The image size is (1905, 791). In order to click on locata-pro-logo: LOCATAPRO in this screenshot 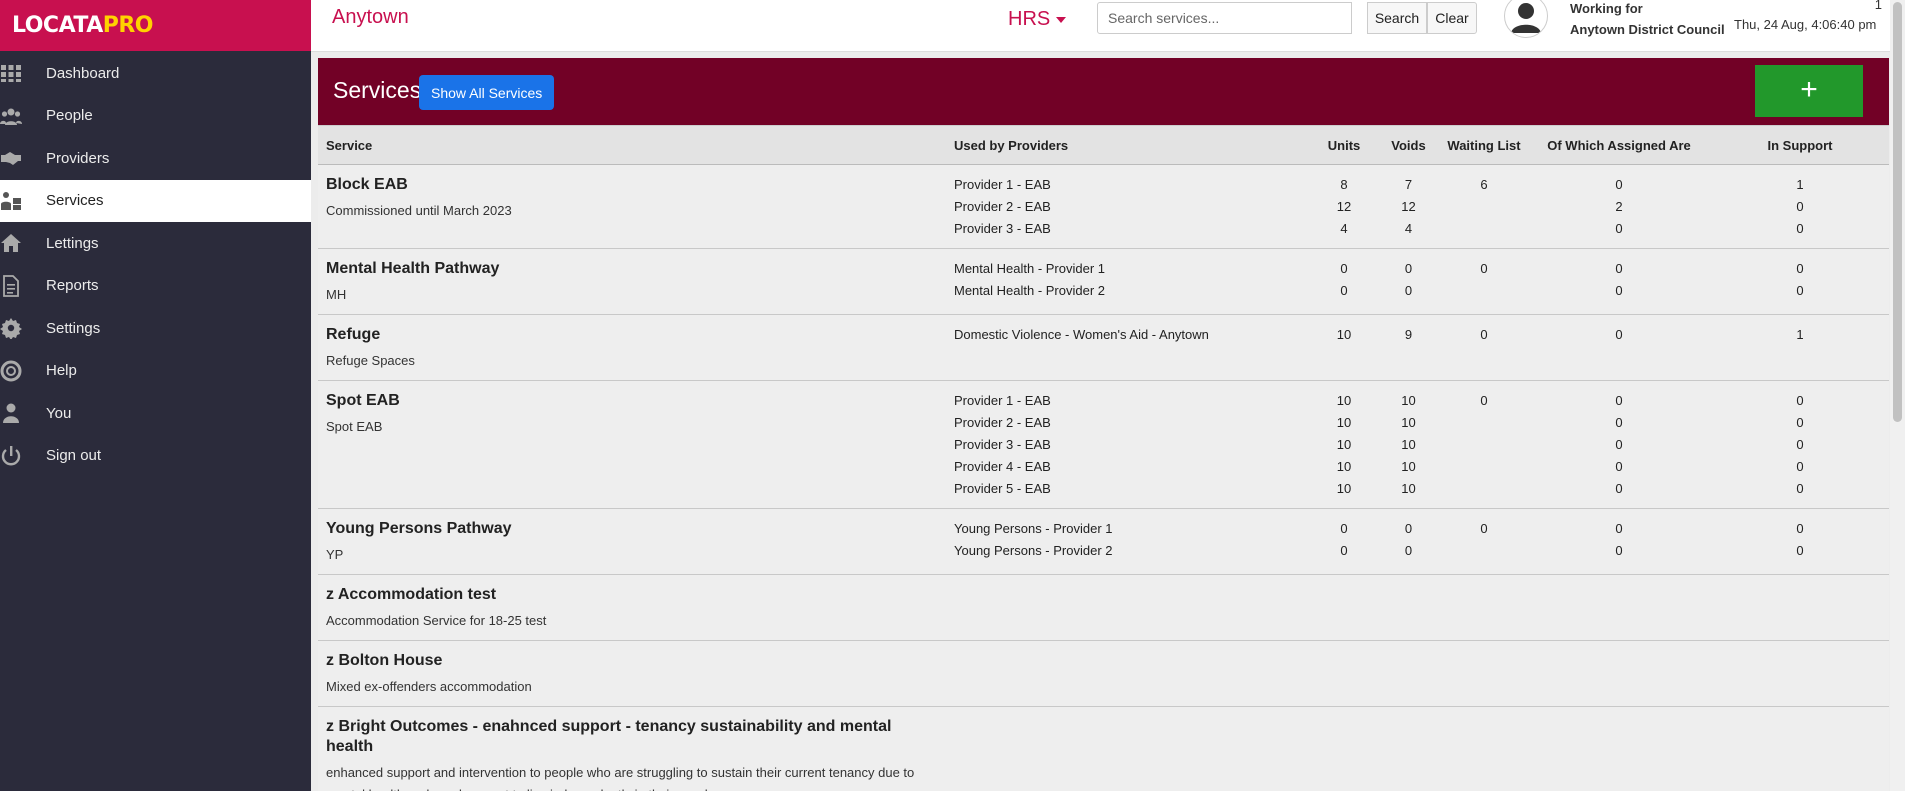, I will do `click(83, 25)`.